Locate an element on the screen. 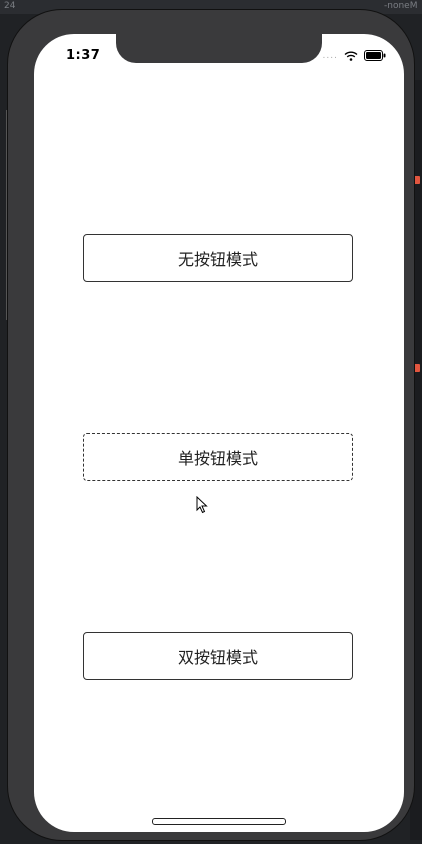 Image resolution: width=422 pixels, height=844 pixels. ide-left-edge is located at coordinates (3, 215).